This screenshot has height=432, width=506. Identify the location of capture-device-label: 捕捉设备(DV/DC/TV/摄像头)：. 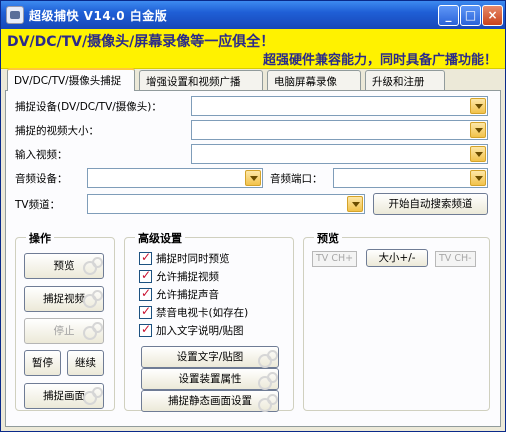
(88, 107).